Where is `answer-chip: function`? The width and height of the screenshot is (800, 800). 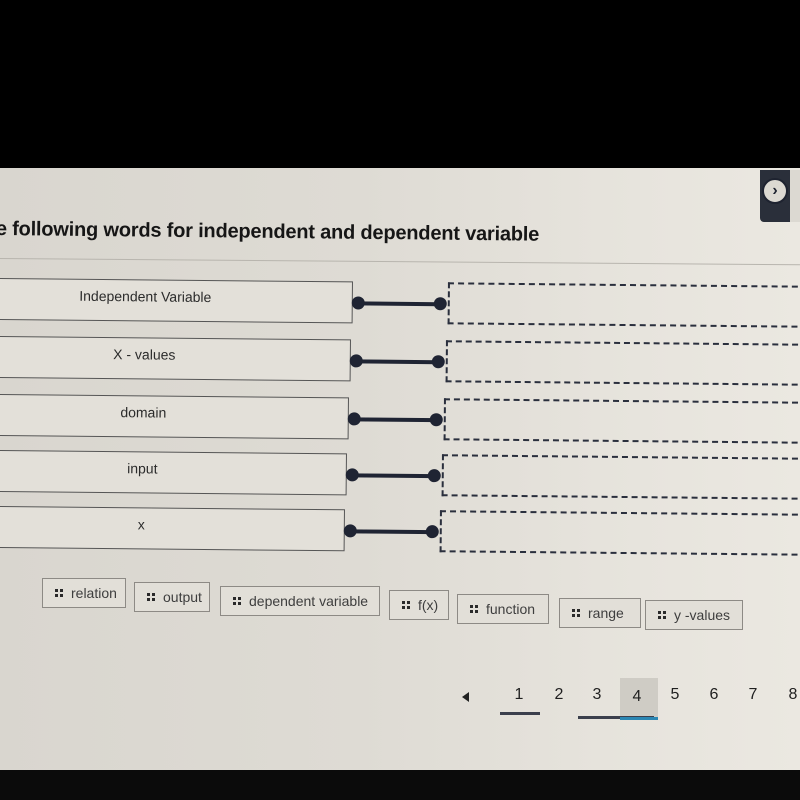
answer-chip: function is located at coordinates (503, 609).